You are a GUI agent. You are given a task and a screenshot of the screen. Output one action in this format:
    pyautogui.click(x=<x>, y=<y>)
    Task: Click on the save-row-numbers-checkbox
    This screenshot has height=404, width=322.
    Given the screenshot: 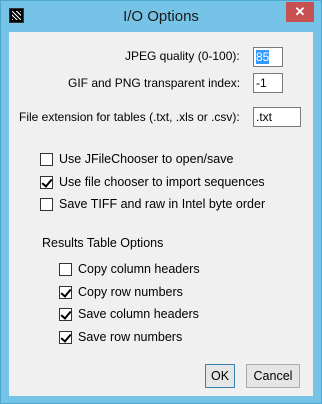 What is the action you would take?
    pyautogui.click(x=65, y=337)
    